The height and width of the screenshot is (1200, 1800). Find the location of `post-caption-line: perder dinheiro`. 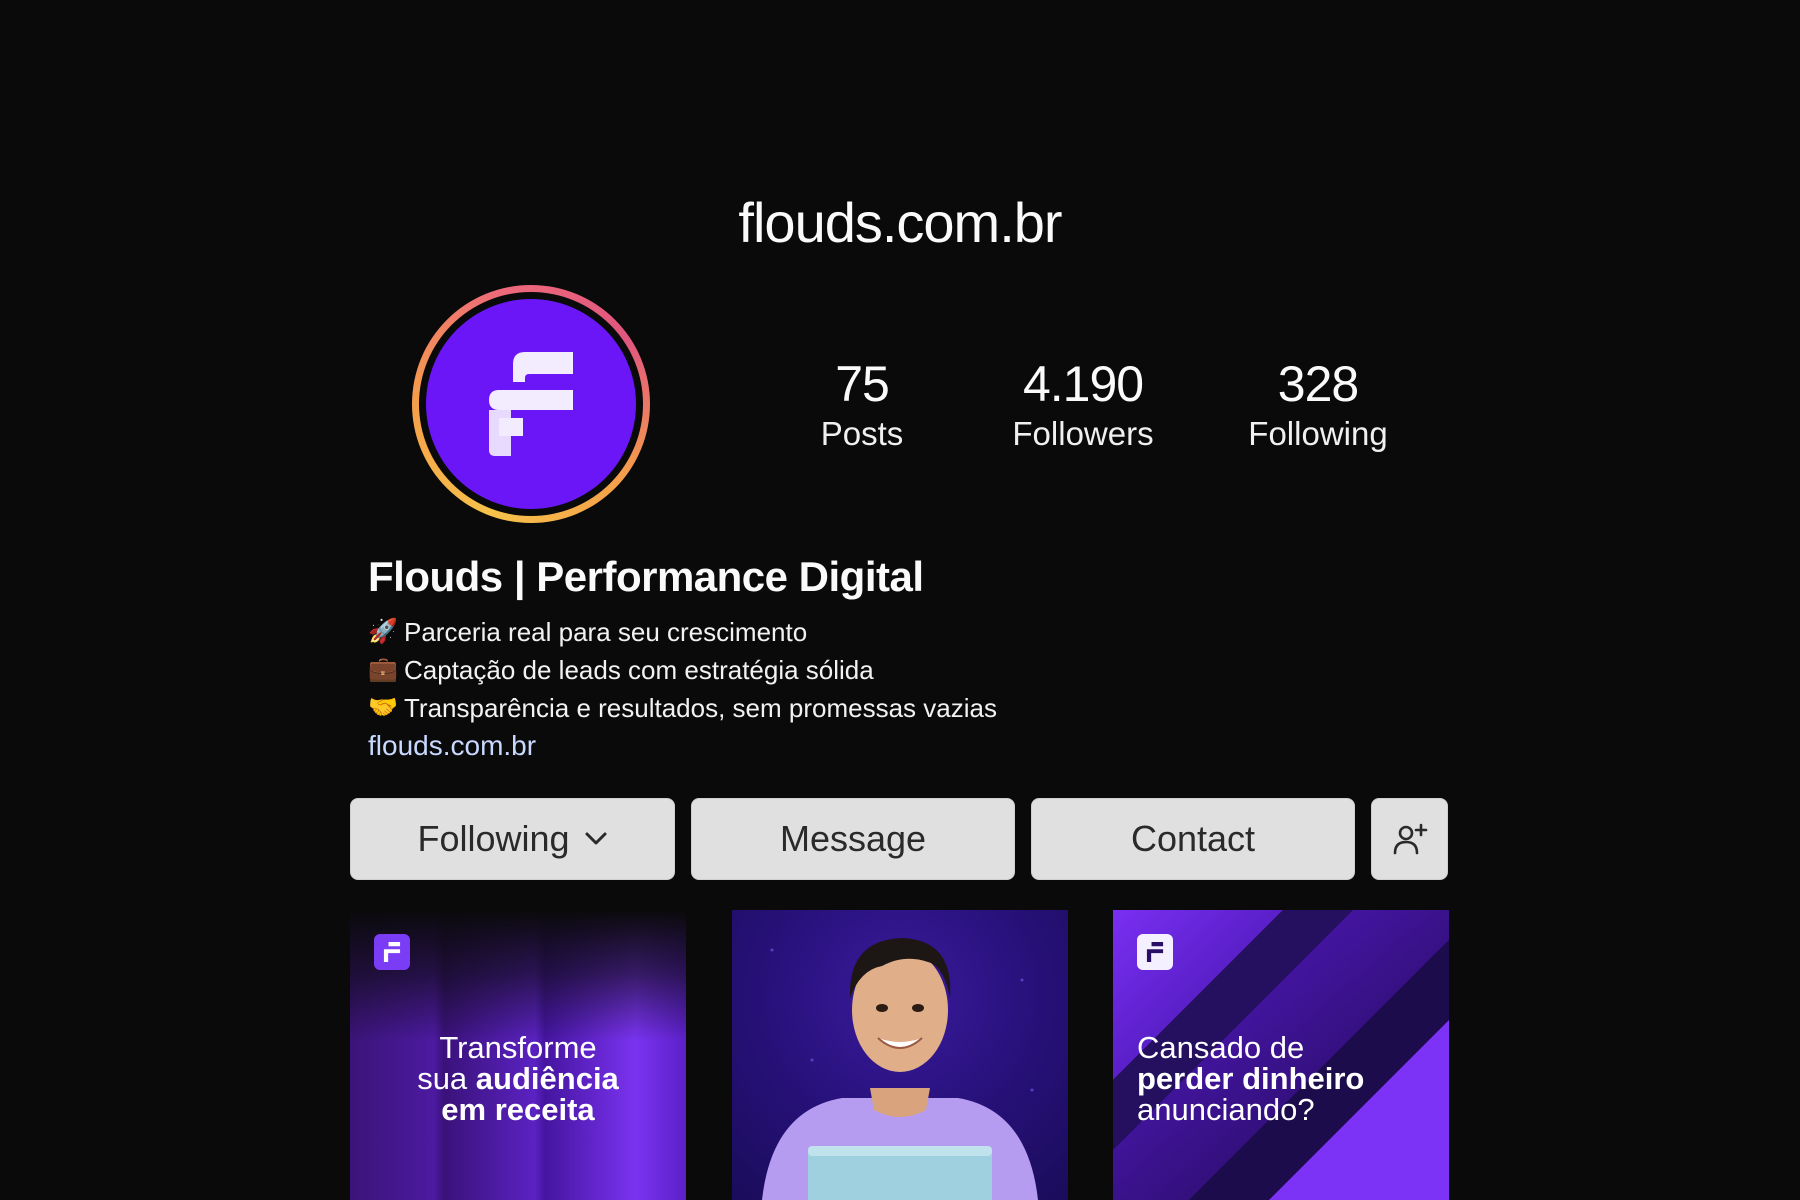

post-caption-line: perder dinheiro is located at coordinates (1251, 1078).